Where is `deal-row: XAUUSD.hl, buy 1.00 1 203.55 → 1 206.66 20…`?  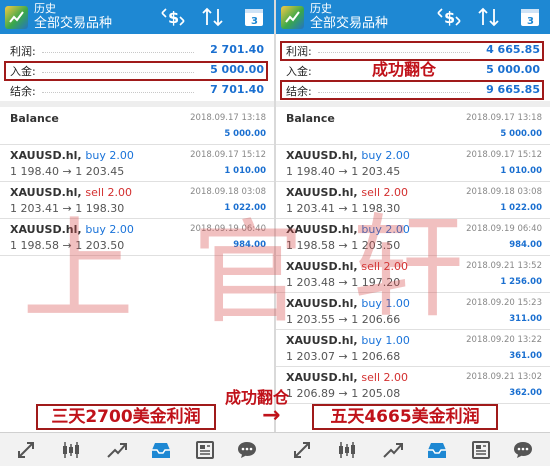 deal-row: XAUUSD.hl, buy 1.00 1 203.55 → 1 206.66 20… is located at coordinates (413, 311).